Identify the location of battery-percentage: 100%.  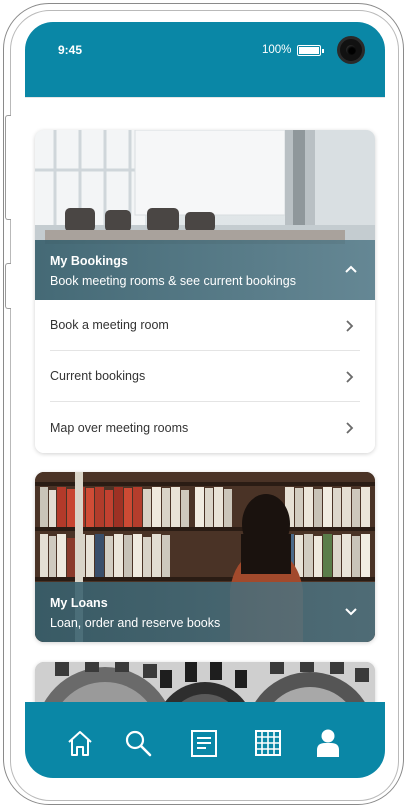
(277, 50).